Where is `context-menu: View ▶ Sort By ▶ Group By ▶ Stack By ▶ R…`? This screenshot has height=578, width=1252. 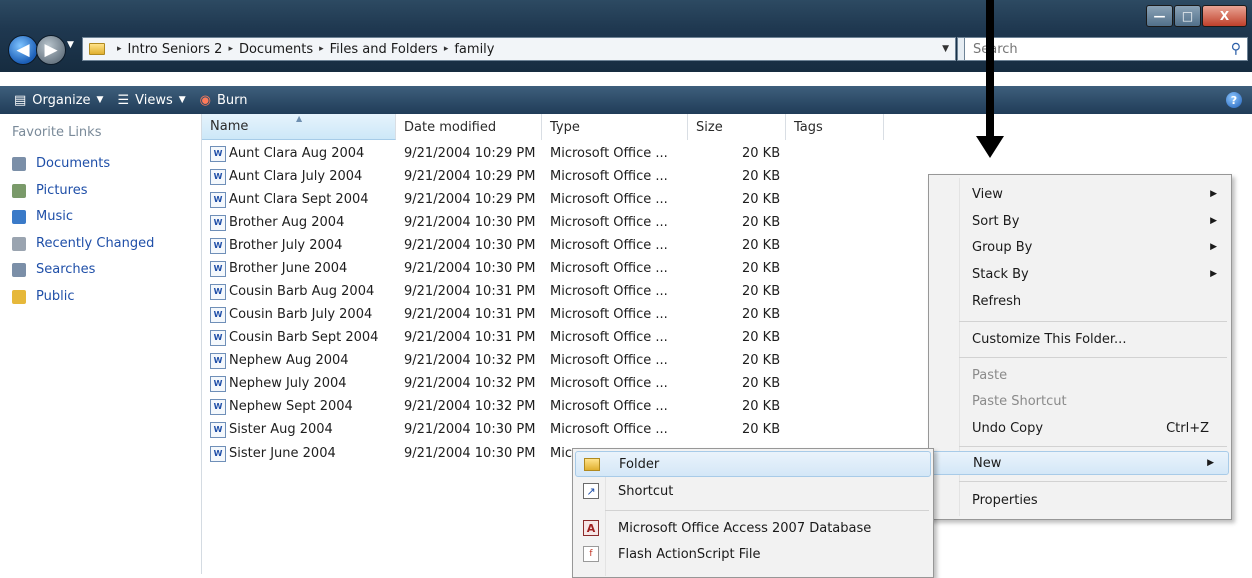 context-menu: View ▶ Sort By ▶ Group By ▶ Stack By ▶ R… is located at coordinates (1080, 347).